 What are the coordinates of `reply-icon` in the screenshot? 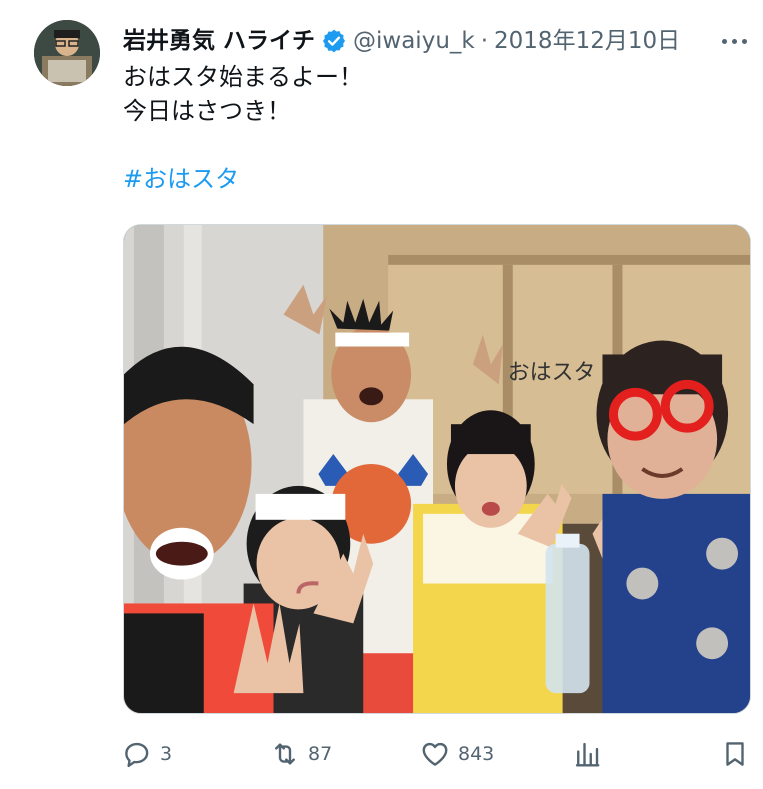 It's located at (137, 754).